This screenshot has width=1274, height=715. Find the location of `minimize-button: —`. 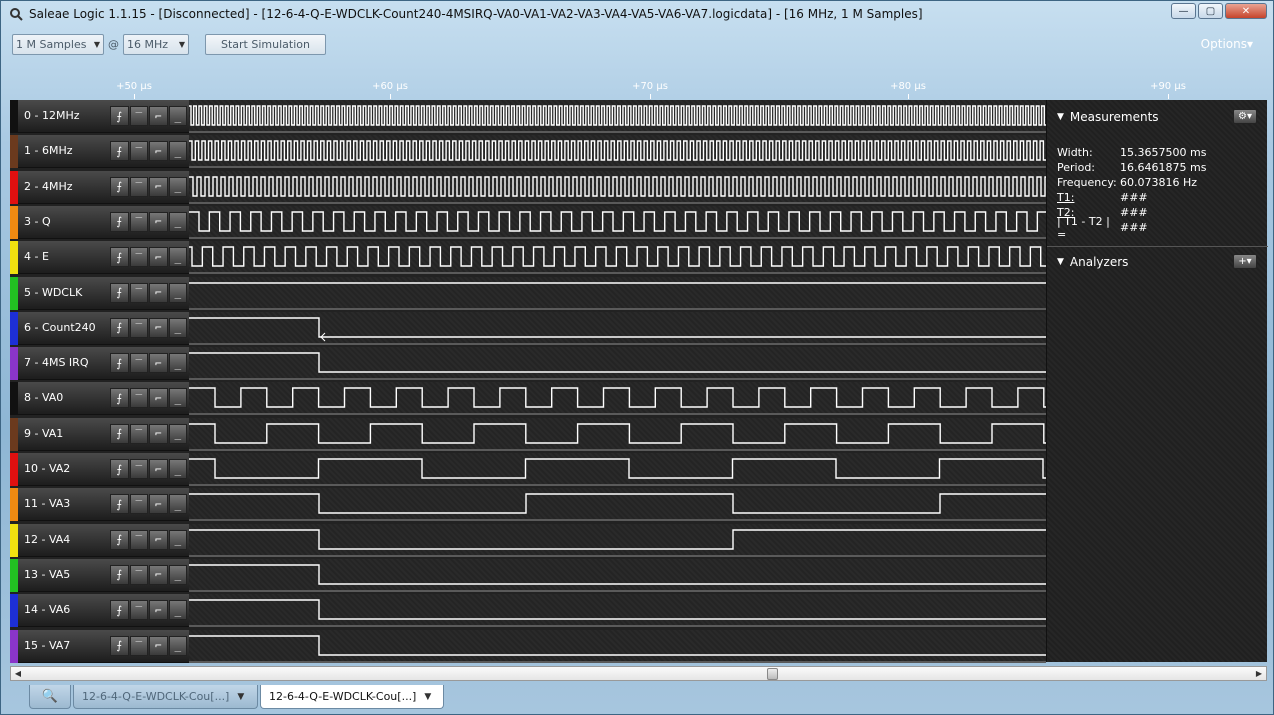

minimize-button: — is located at coordinates (1183, 11).